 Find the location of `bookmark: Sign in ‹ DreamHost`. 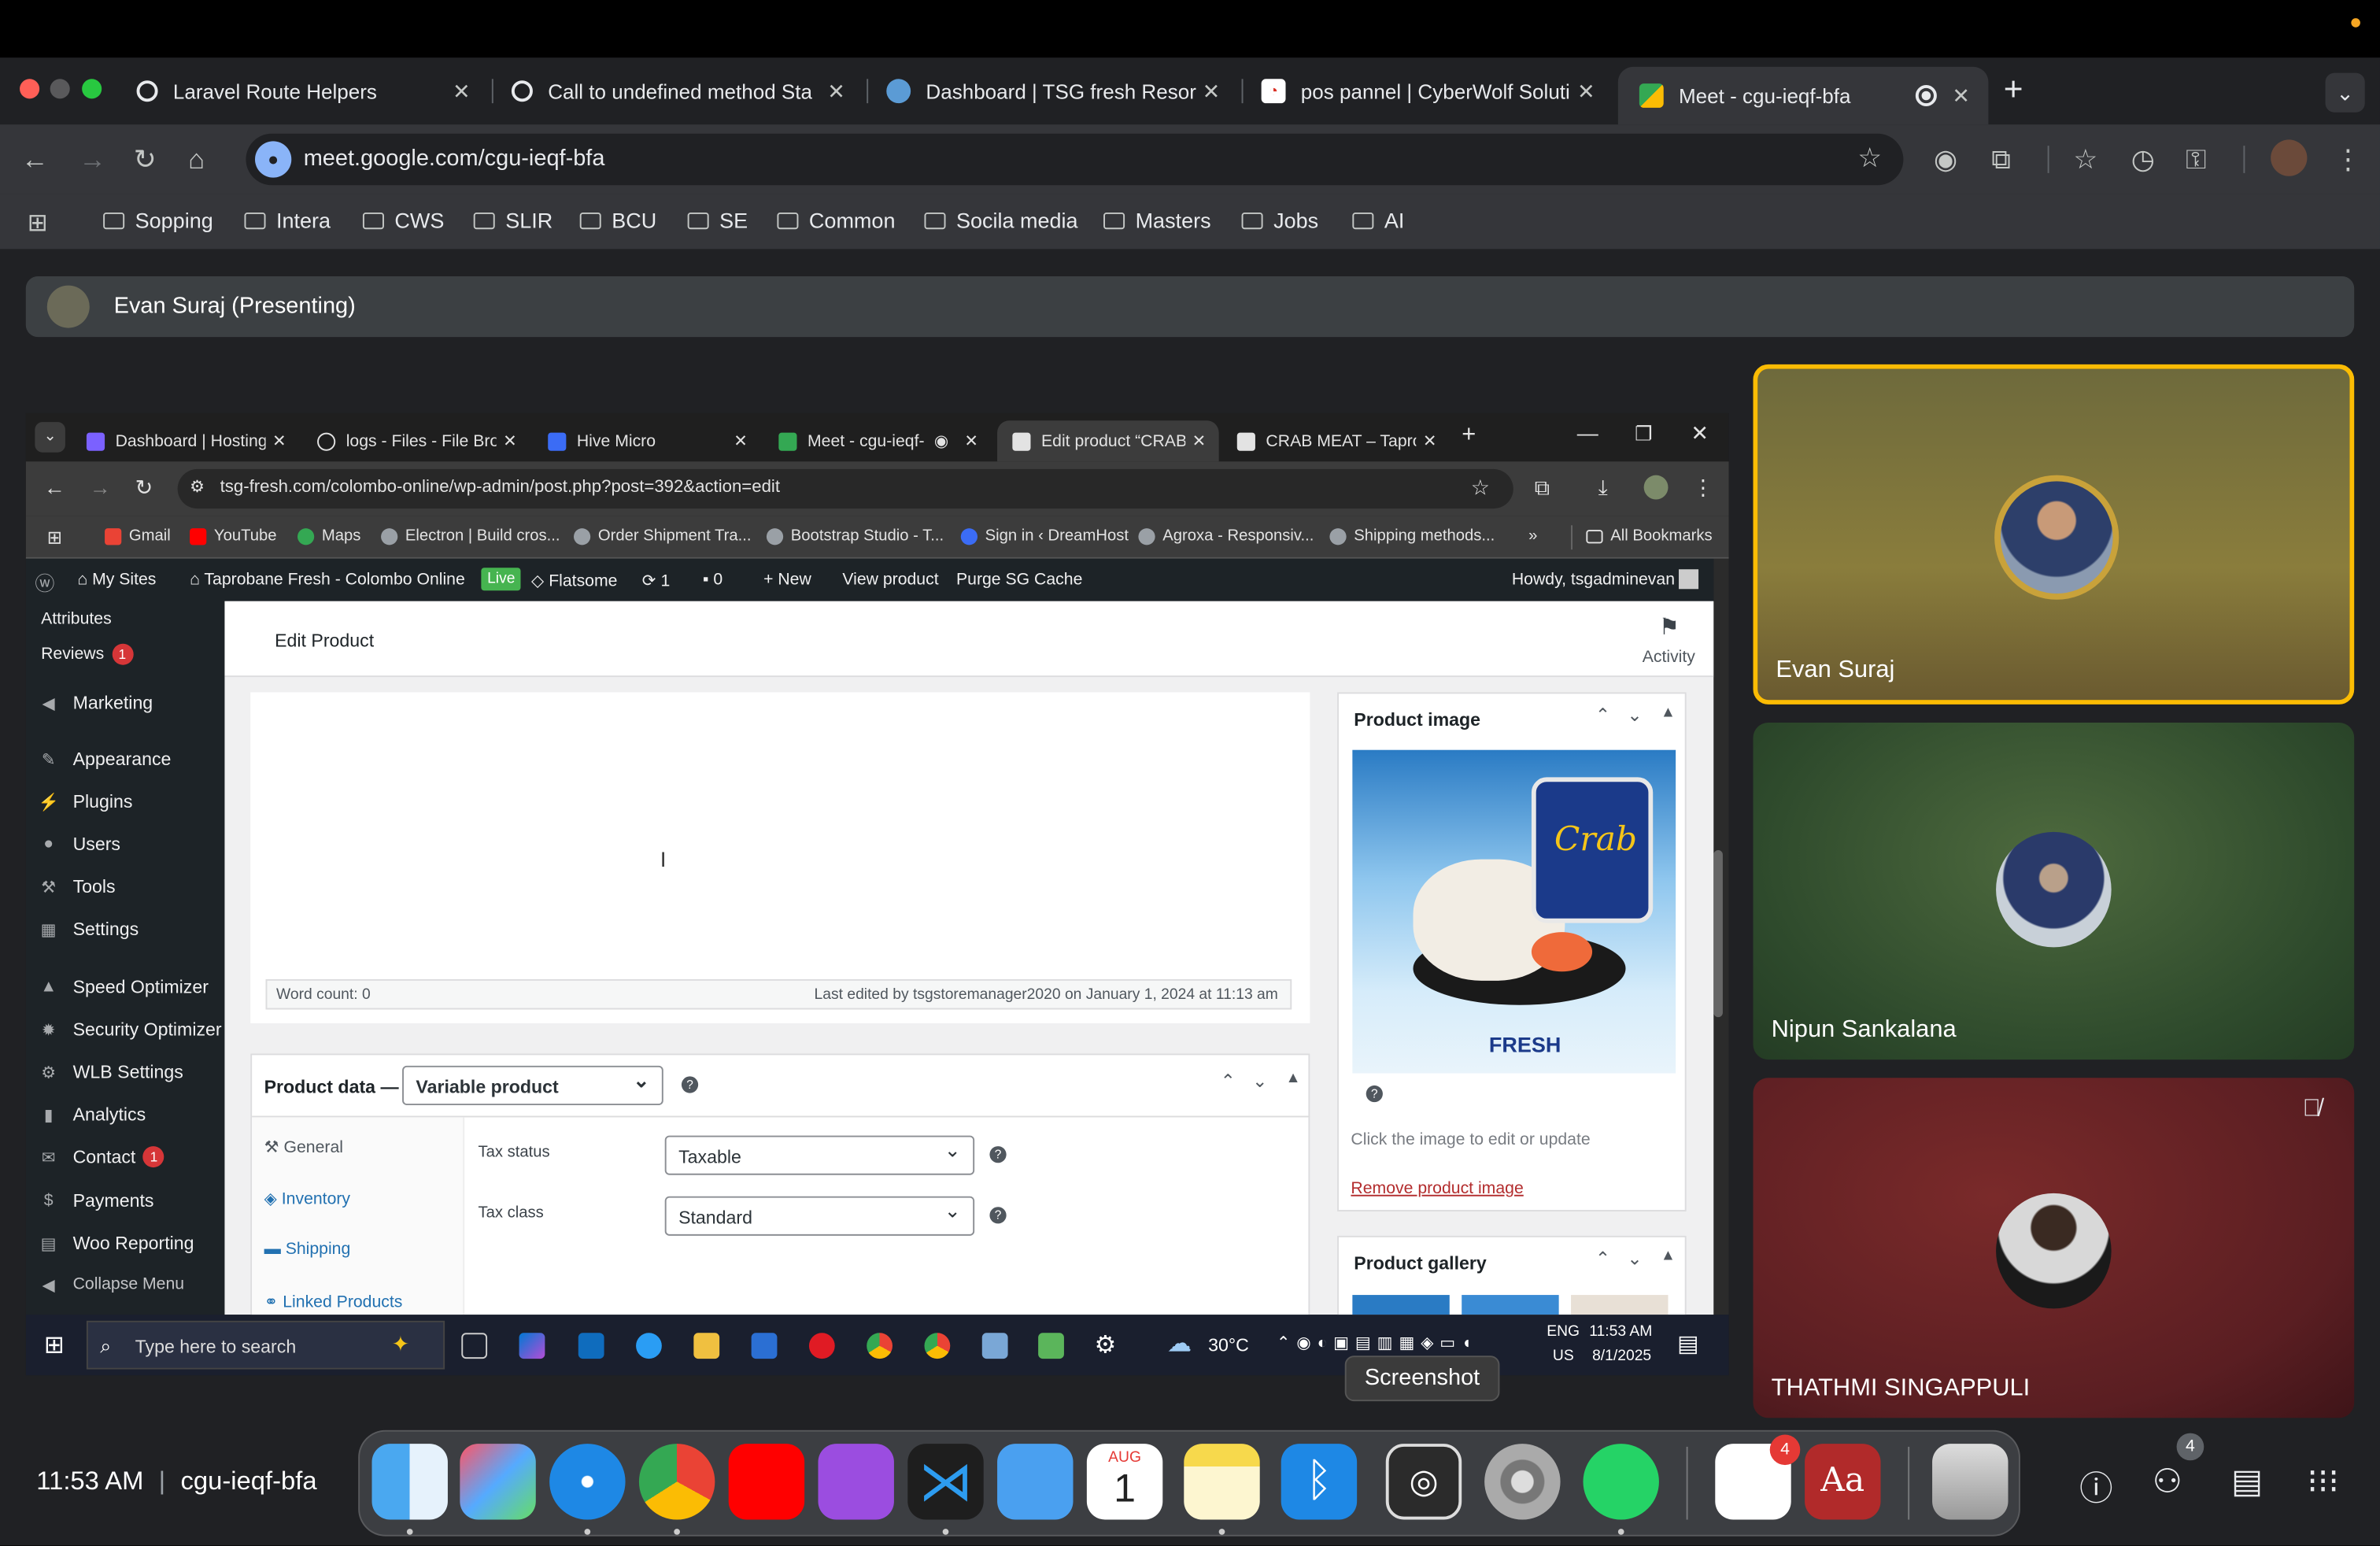

bookmark: Sign in ‹ DreamHost is located at coordinates (1044, 536).